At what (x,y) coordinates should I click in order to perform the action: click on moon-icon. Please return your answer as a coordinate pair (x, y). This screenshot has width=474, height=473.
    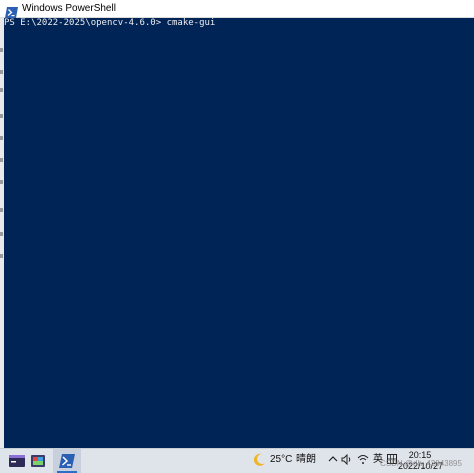
    Looking at the image, I should click on (259, 463).